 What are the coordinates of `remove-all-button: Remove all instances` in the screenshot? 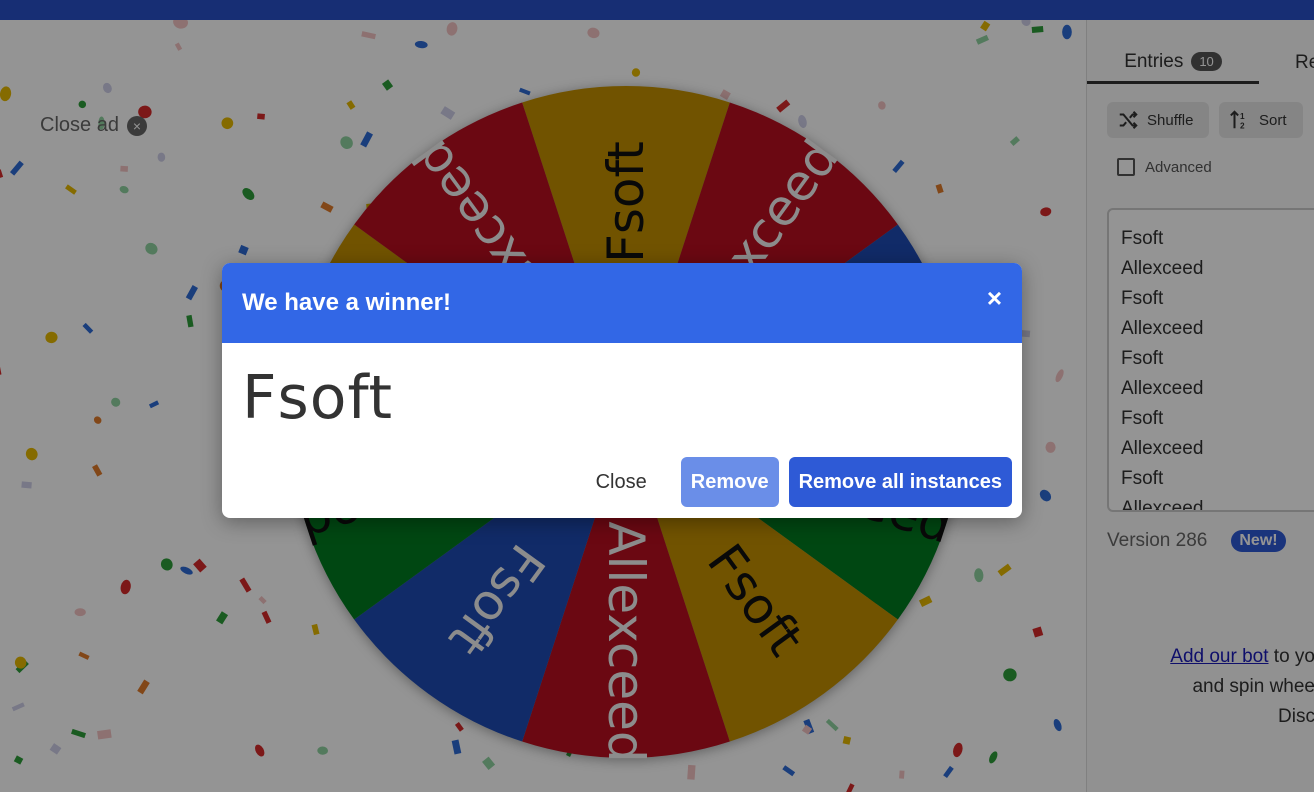 It's located at (900, 482).